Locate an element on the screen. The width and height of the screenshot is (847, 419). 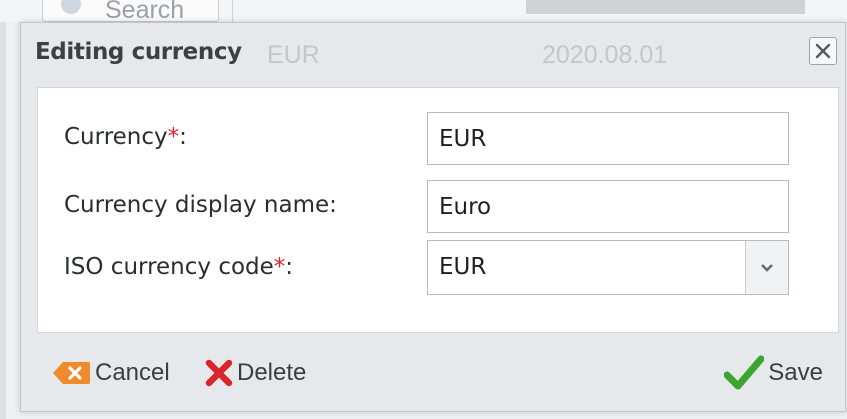
cancel-label: Cancel is located at coordinates (132, 372).